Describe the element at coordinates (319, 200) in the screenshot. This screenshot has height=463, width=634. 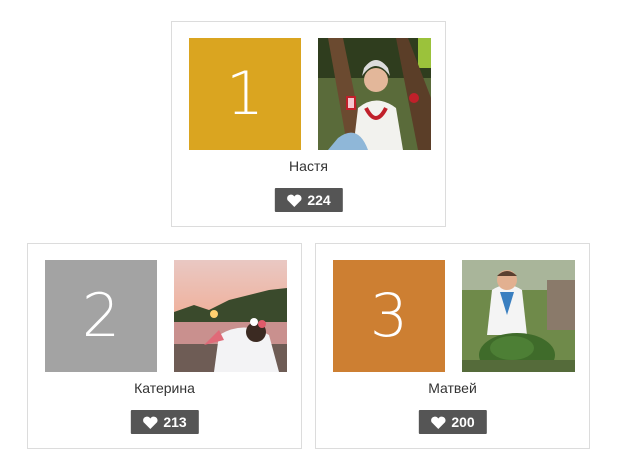
I see `like-count: 224` at that location.